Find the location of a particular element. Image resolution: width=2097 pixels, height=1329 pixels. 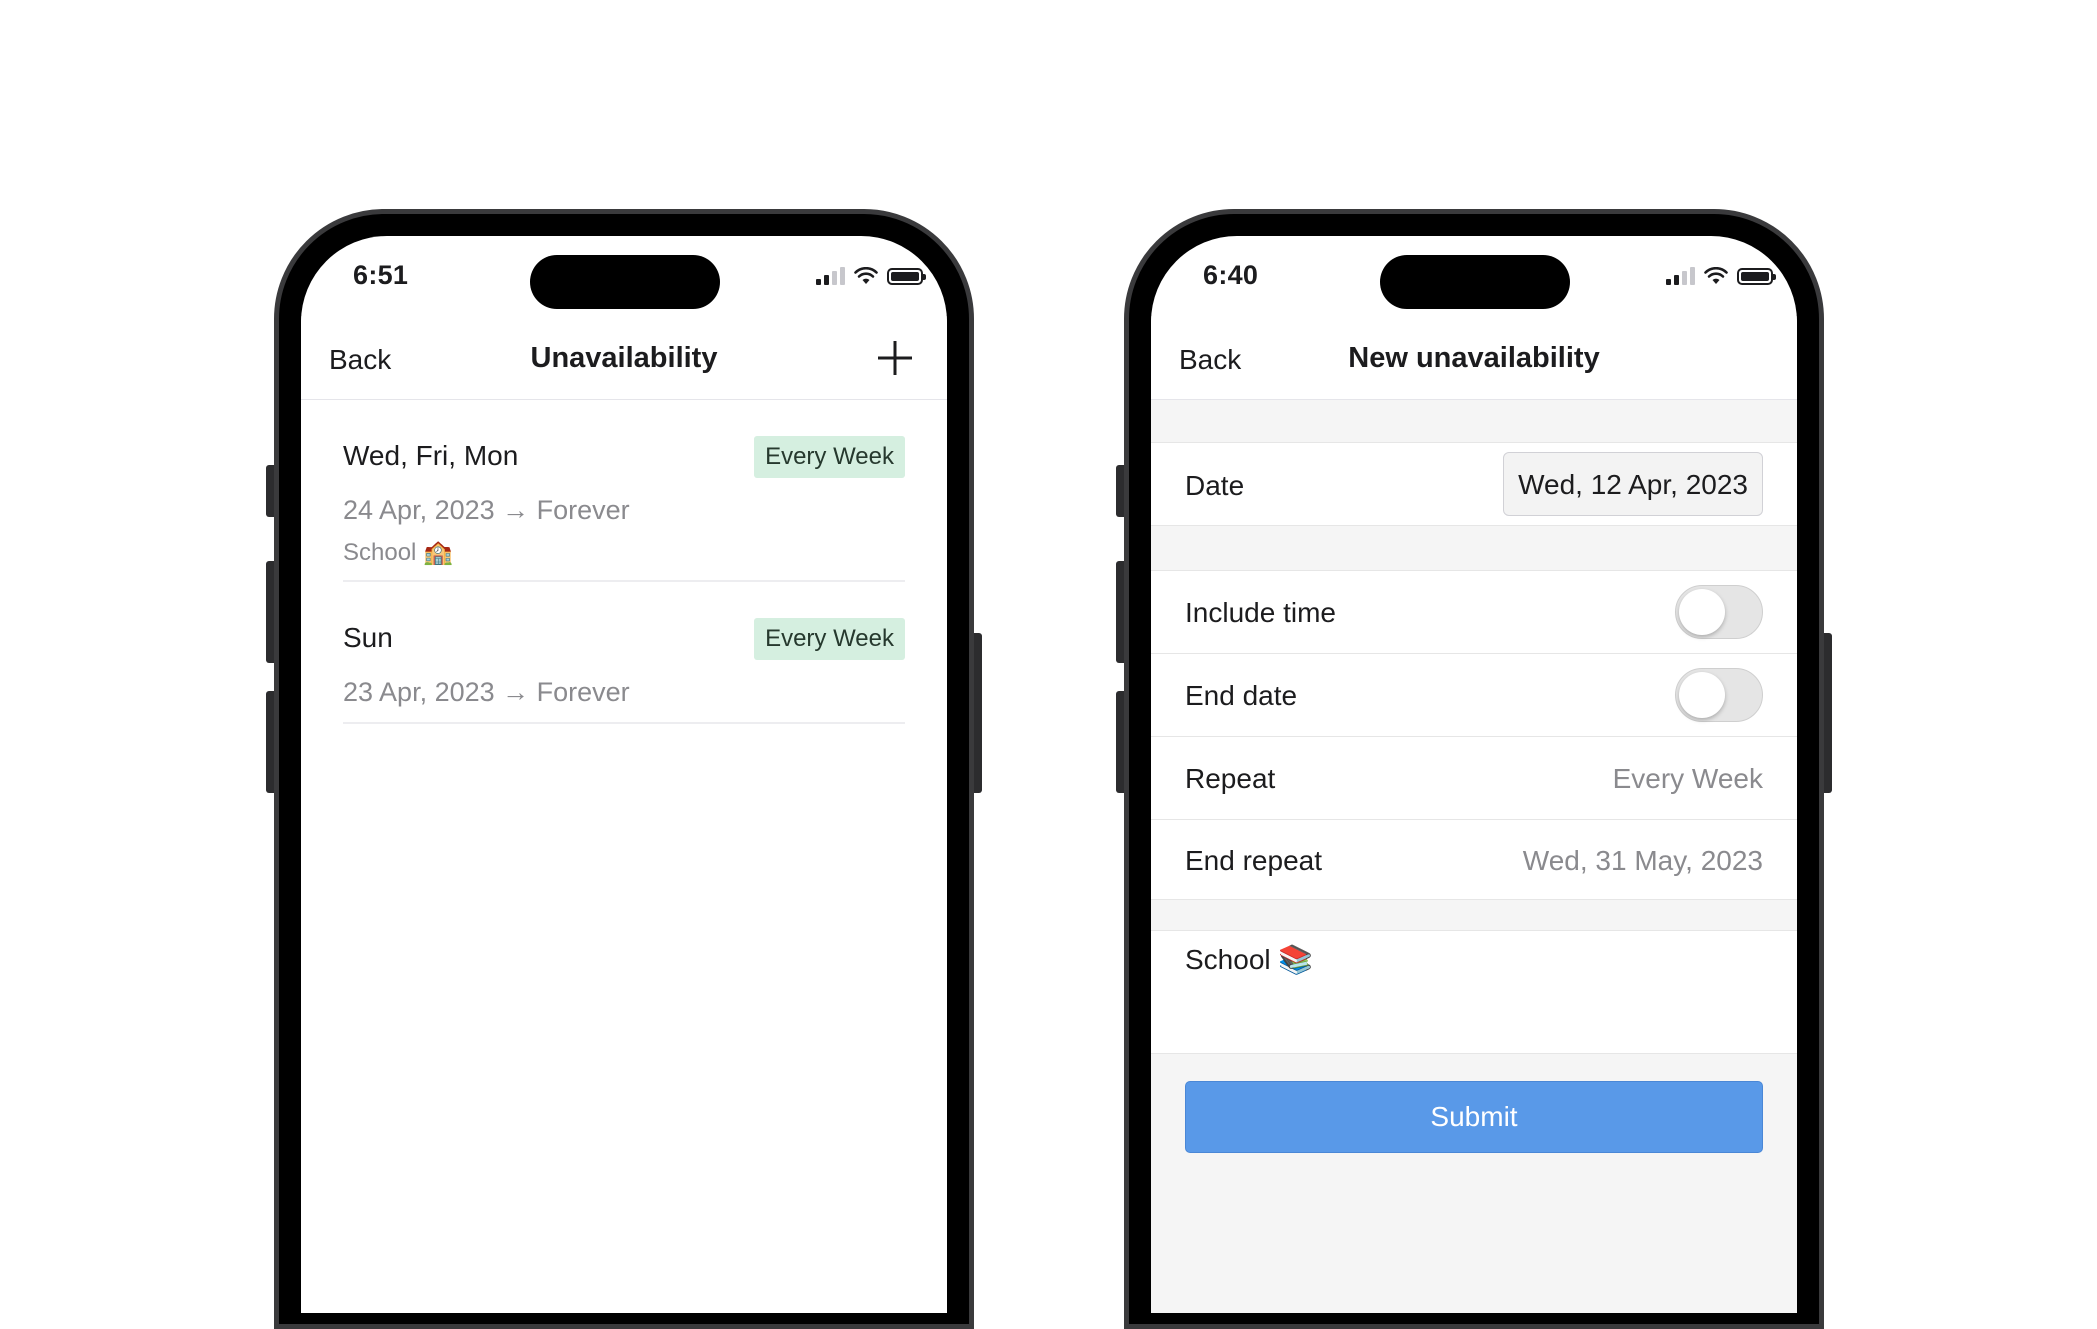

page-title: Unavailability is located at coordinates (624, 358).